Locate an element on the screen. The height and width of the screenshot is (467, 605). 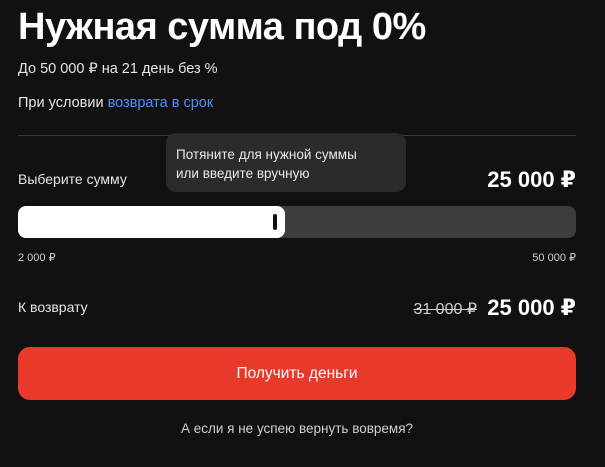
condition-text: При условии возврата в срок is located at coordinates (115, 103).